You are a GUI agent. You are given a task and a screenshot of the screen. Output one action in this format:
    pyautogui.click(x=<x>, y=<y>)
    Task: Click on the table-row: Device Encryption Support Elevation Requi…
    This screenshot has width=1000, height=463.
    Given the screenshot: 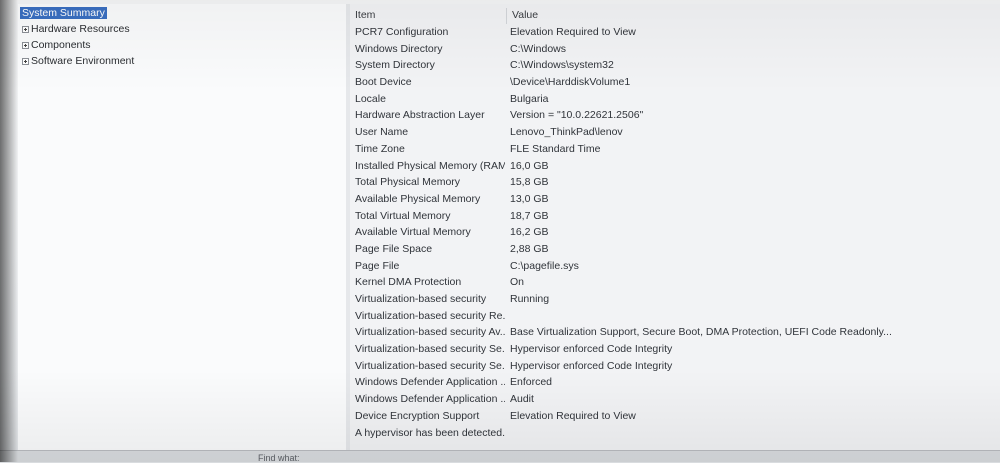 What is the action you would take?
    pyautogui.click(x=675, y=417)
    